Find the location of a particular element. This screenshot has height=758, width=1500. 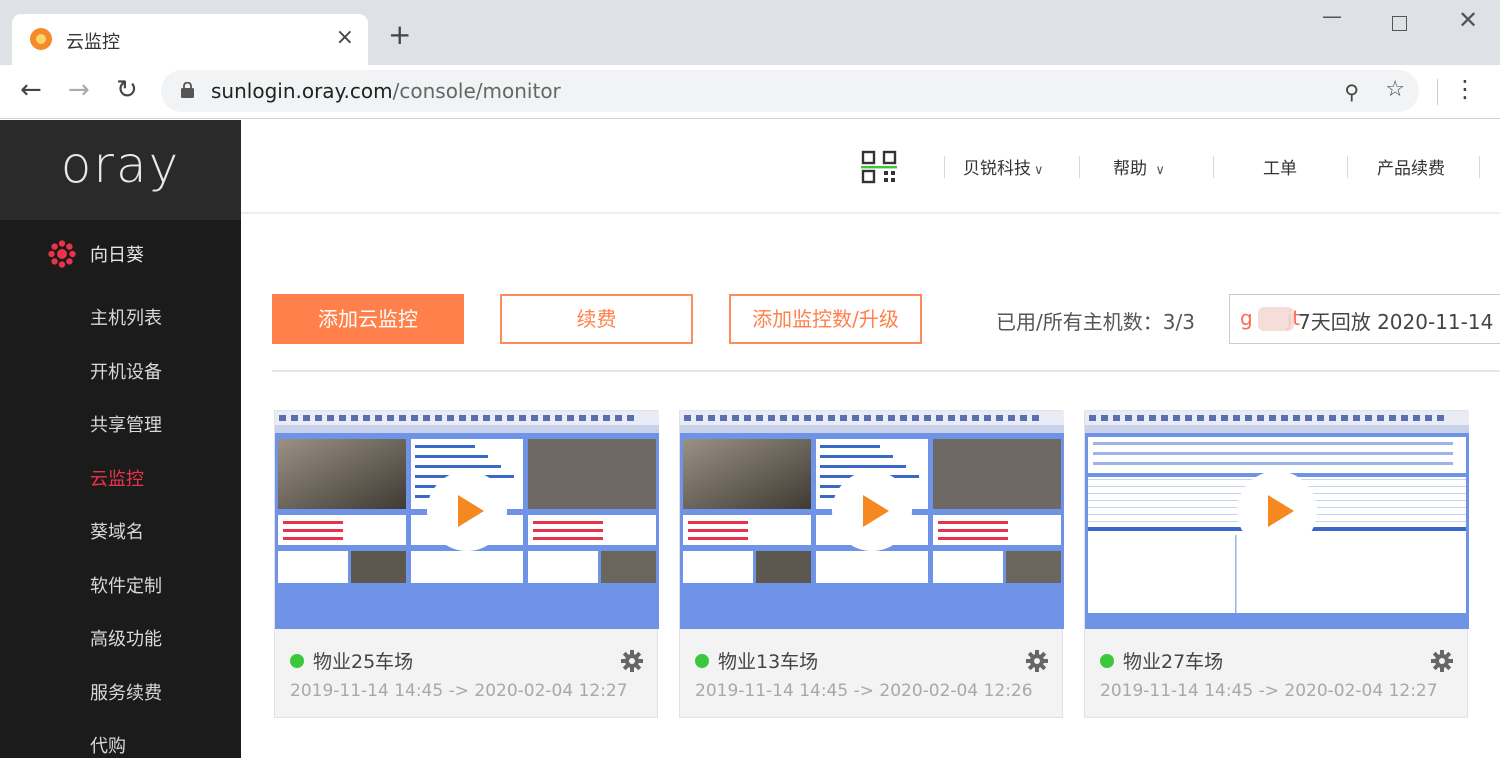

plan-selector: gjt 7天回放 2020-11-14 is located at coordinates (1364, 319).